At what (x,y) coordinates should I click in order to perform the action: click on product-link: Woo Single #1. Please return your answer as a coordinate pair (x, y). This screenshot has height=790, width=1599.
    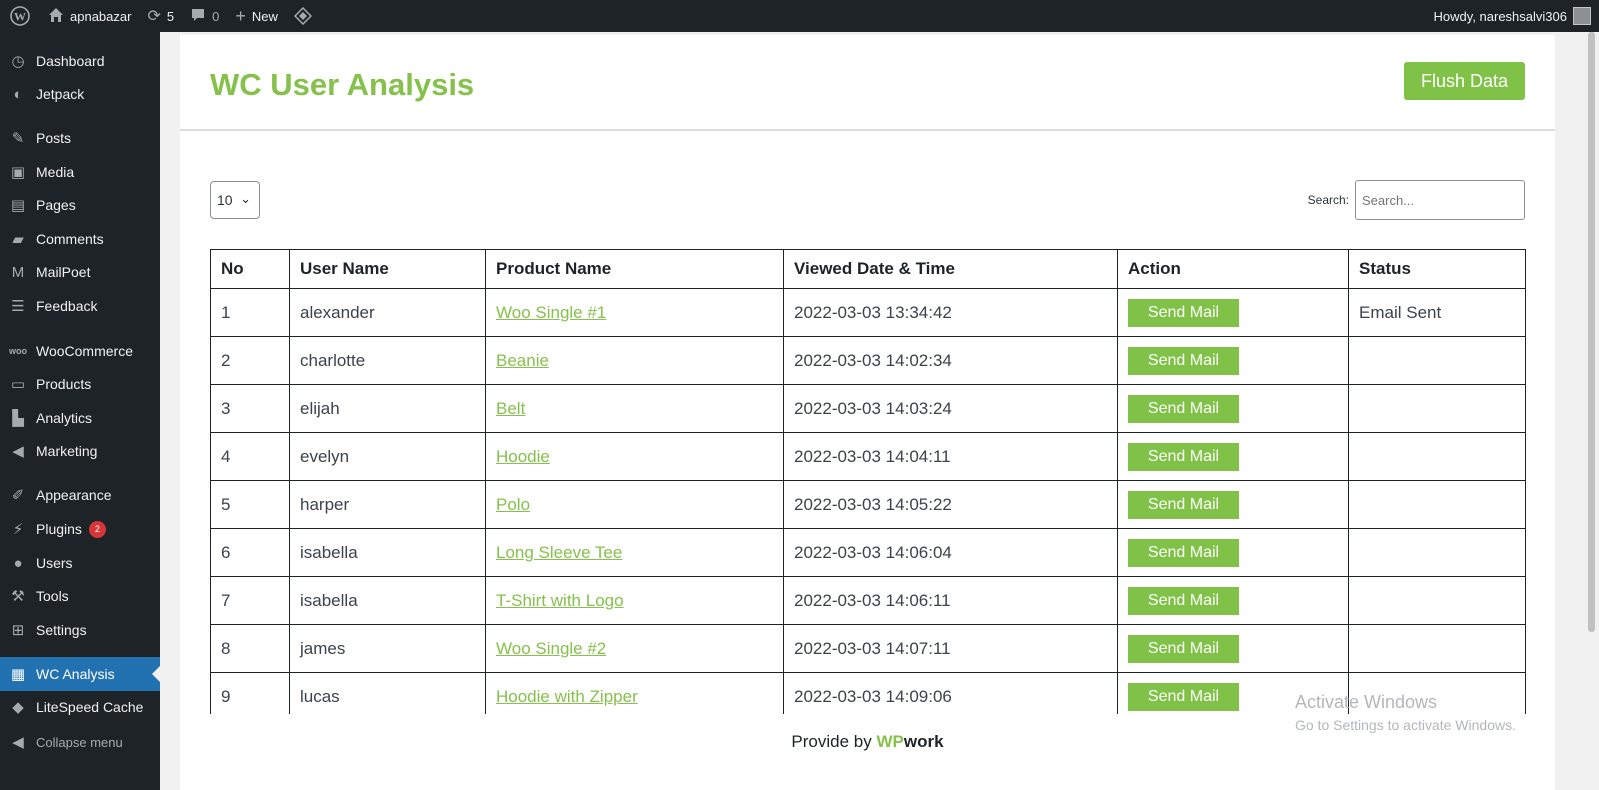
    Looking at the image, I should click on (551, 312).